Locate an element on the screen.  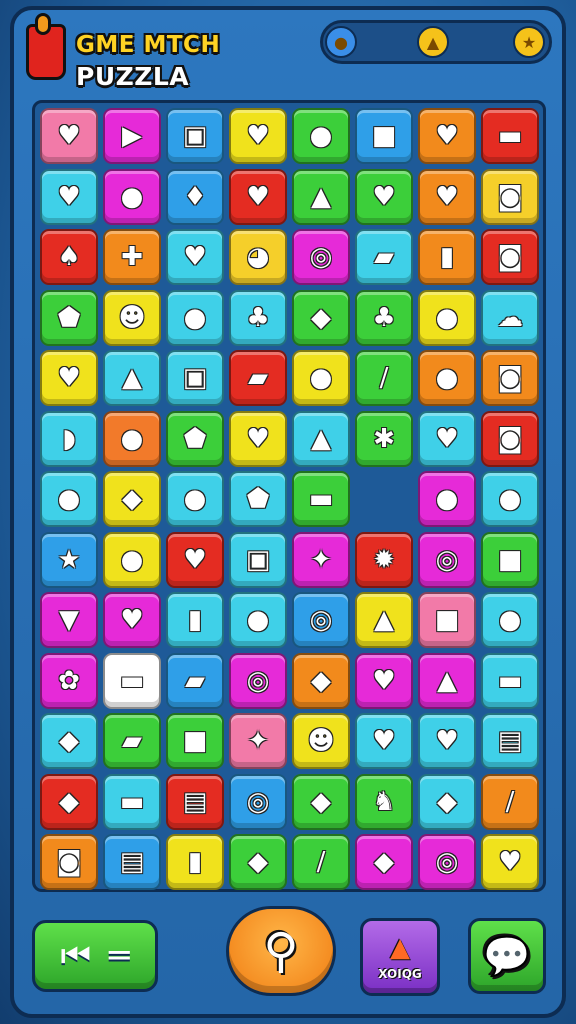
board-tile: ★ is located at coordinates (69, 559).